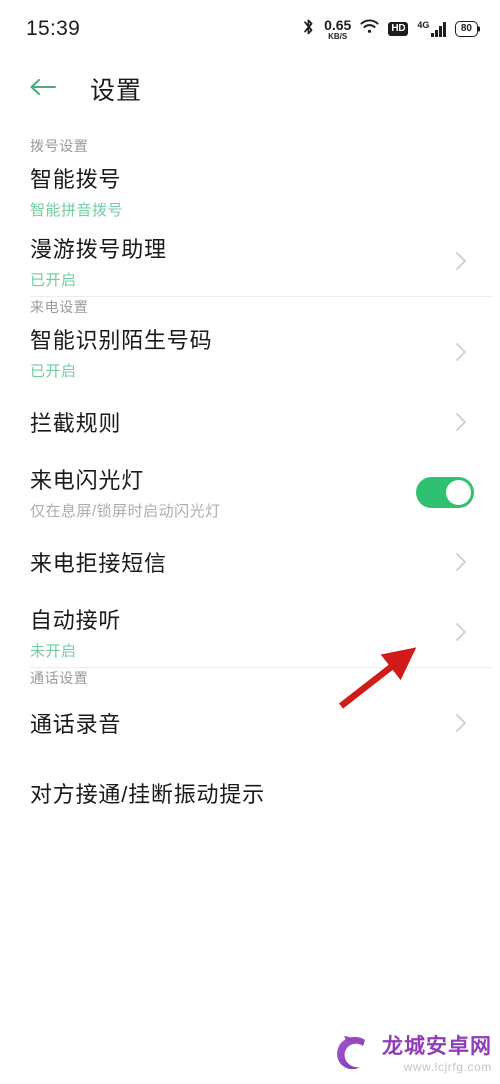 This screenshot has width=500, height=1084. Describe the element at coordinates (353, 1054) in the screenshot. I see `dragon-logo-icon` at that location.